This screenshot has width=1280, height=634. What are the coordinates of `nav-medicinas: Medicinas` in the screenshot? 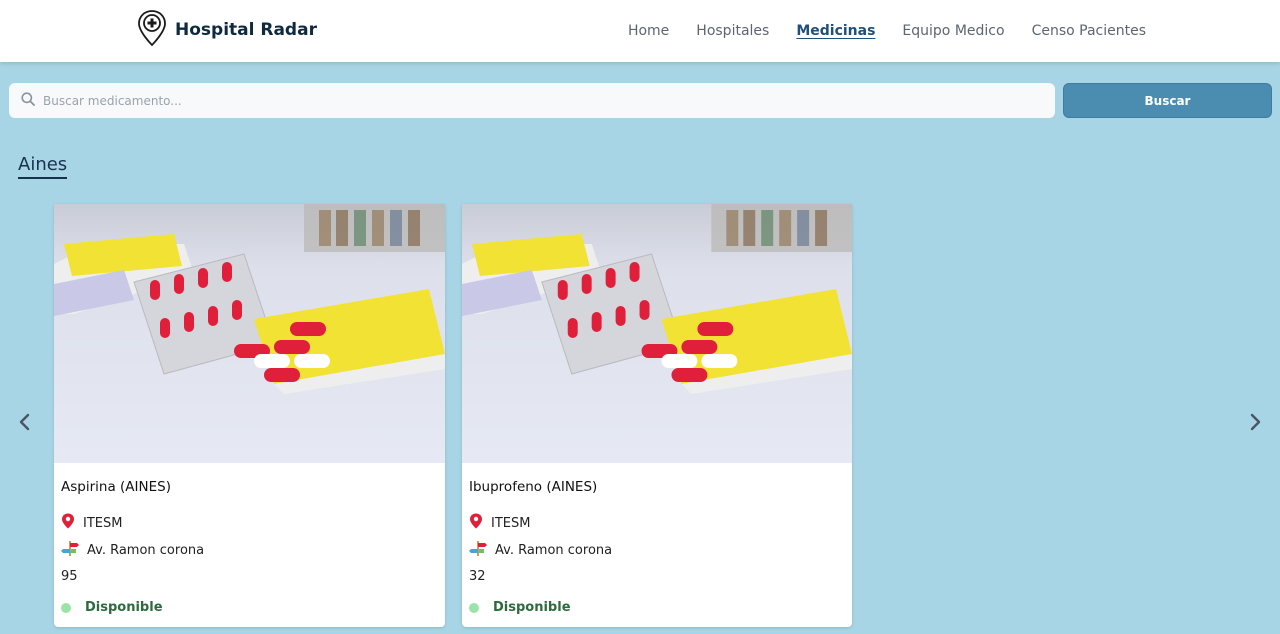 It's located at (835, 31).